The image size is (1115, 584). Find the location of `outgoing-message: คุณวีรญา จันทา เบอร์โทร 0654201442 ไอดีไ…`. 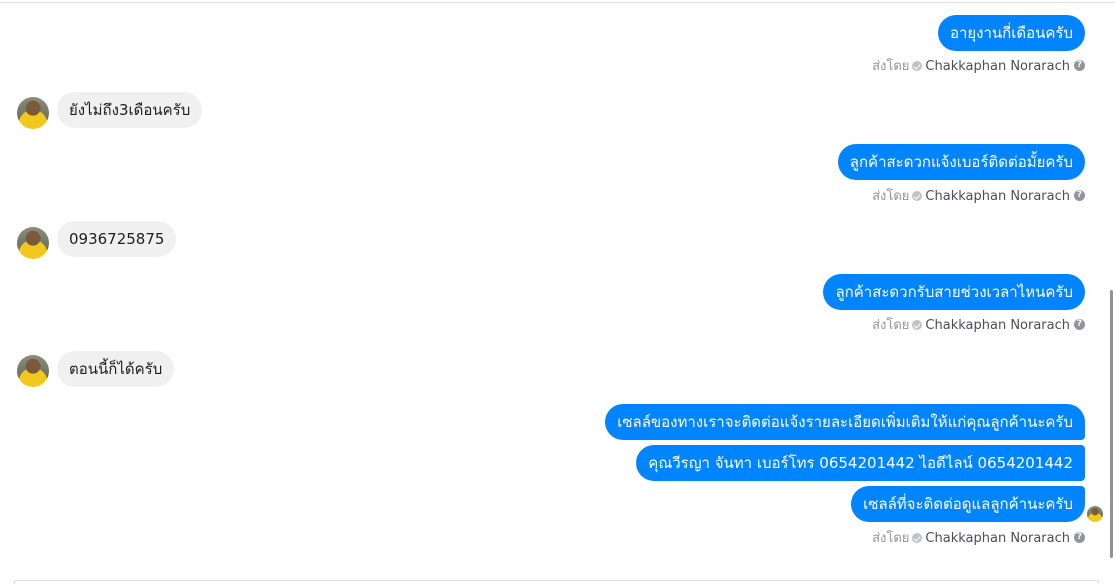

outgoing-message: คุณวีรญา จันทา เบอร์โทร 0654201442 ไอดีไ… is located at coordinates (860, 463).